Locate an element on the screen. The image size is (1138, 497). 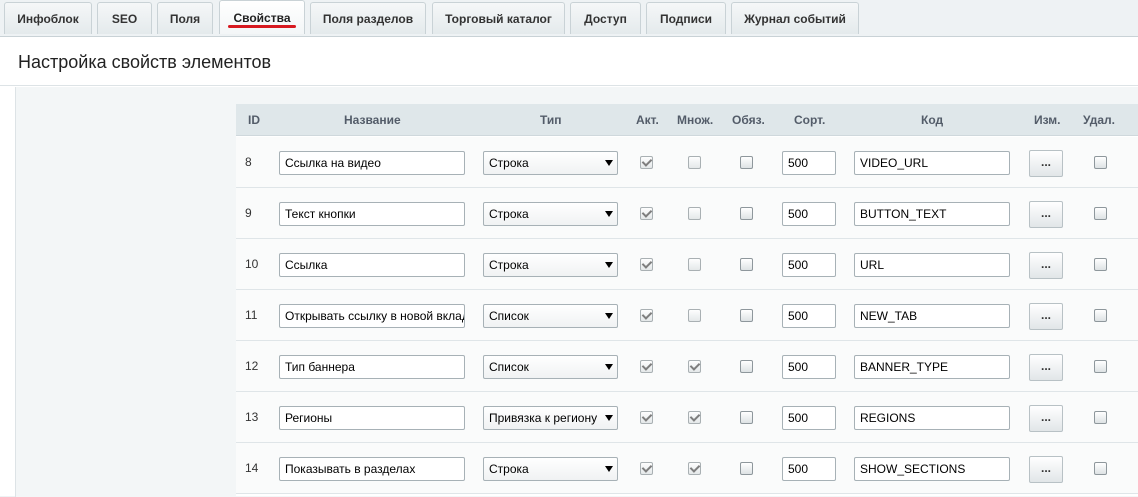
tab-label: SEO is located at coordinates (124, 18).